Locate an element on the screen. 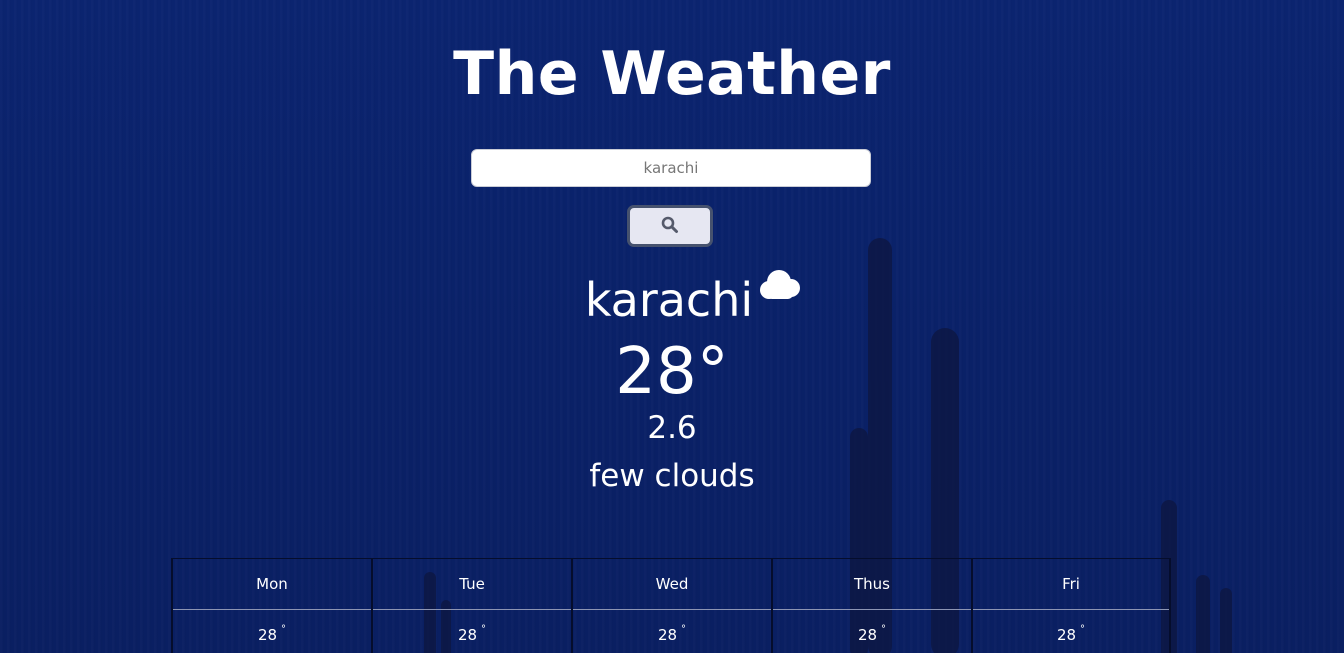 The image size is (1344, 653). page-title: The Weather is located at coordinates (672, 74).